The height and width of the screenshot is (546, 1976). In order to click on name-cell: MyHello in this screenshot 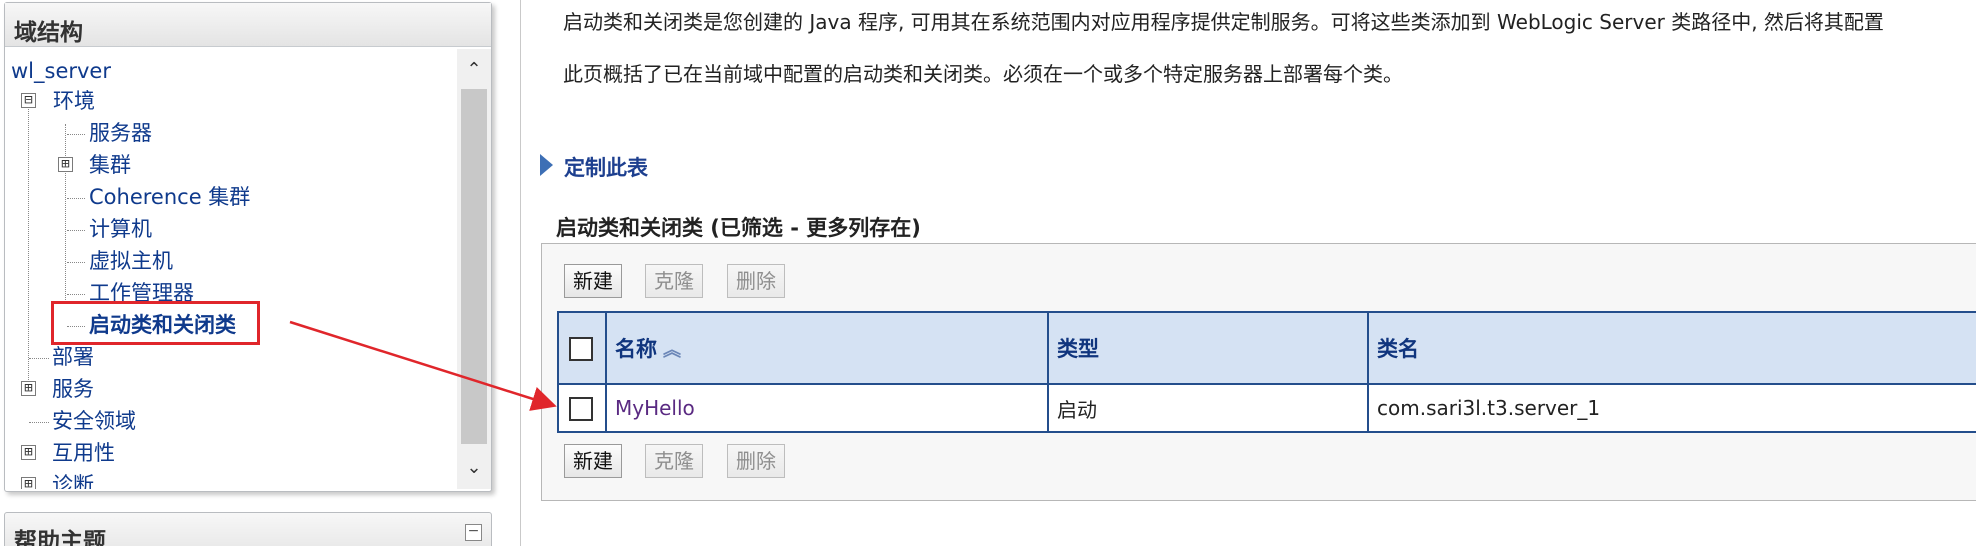, I will do `click(827, 408)`.